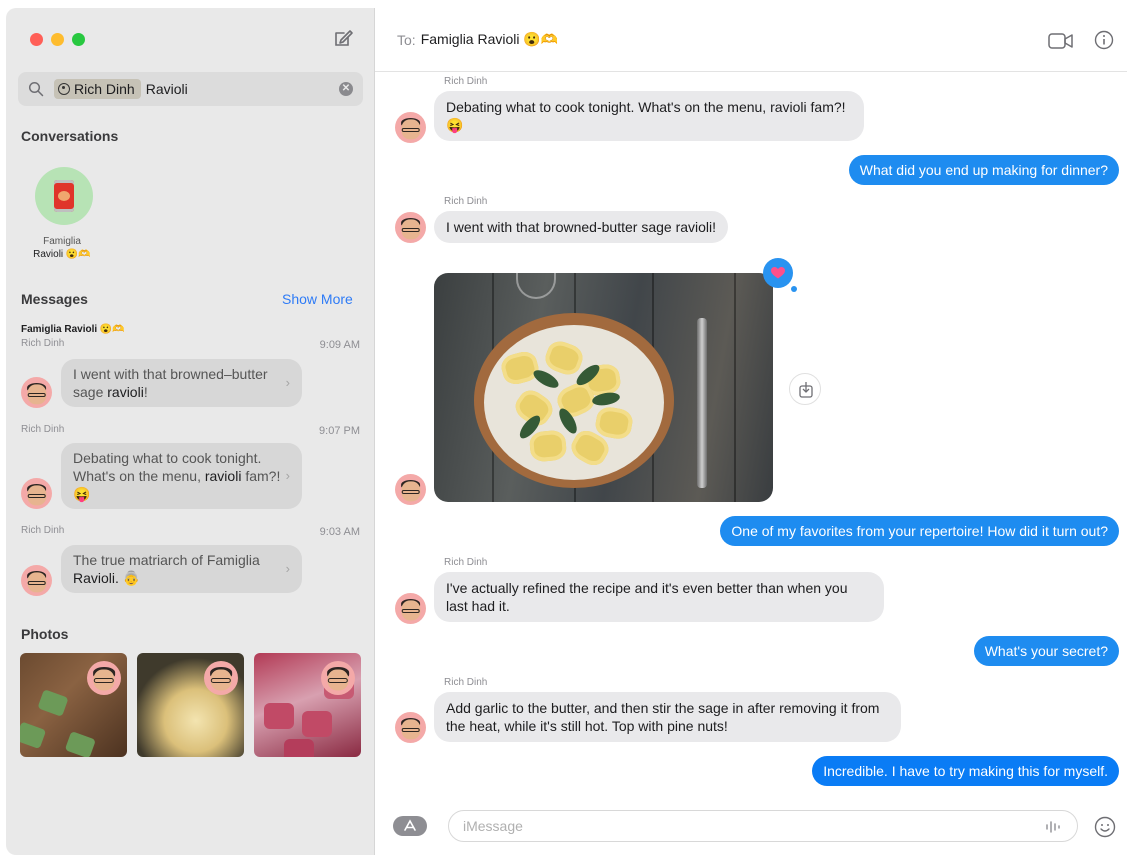 This screenshot has width=1127, height=855. Describe the element at coordinates (45, 634) in the screenshot. I see `photos-heading: Photos` at that location.